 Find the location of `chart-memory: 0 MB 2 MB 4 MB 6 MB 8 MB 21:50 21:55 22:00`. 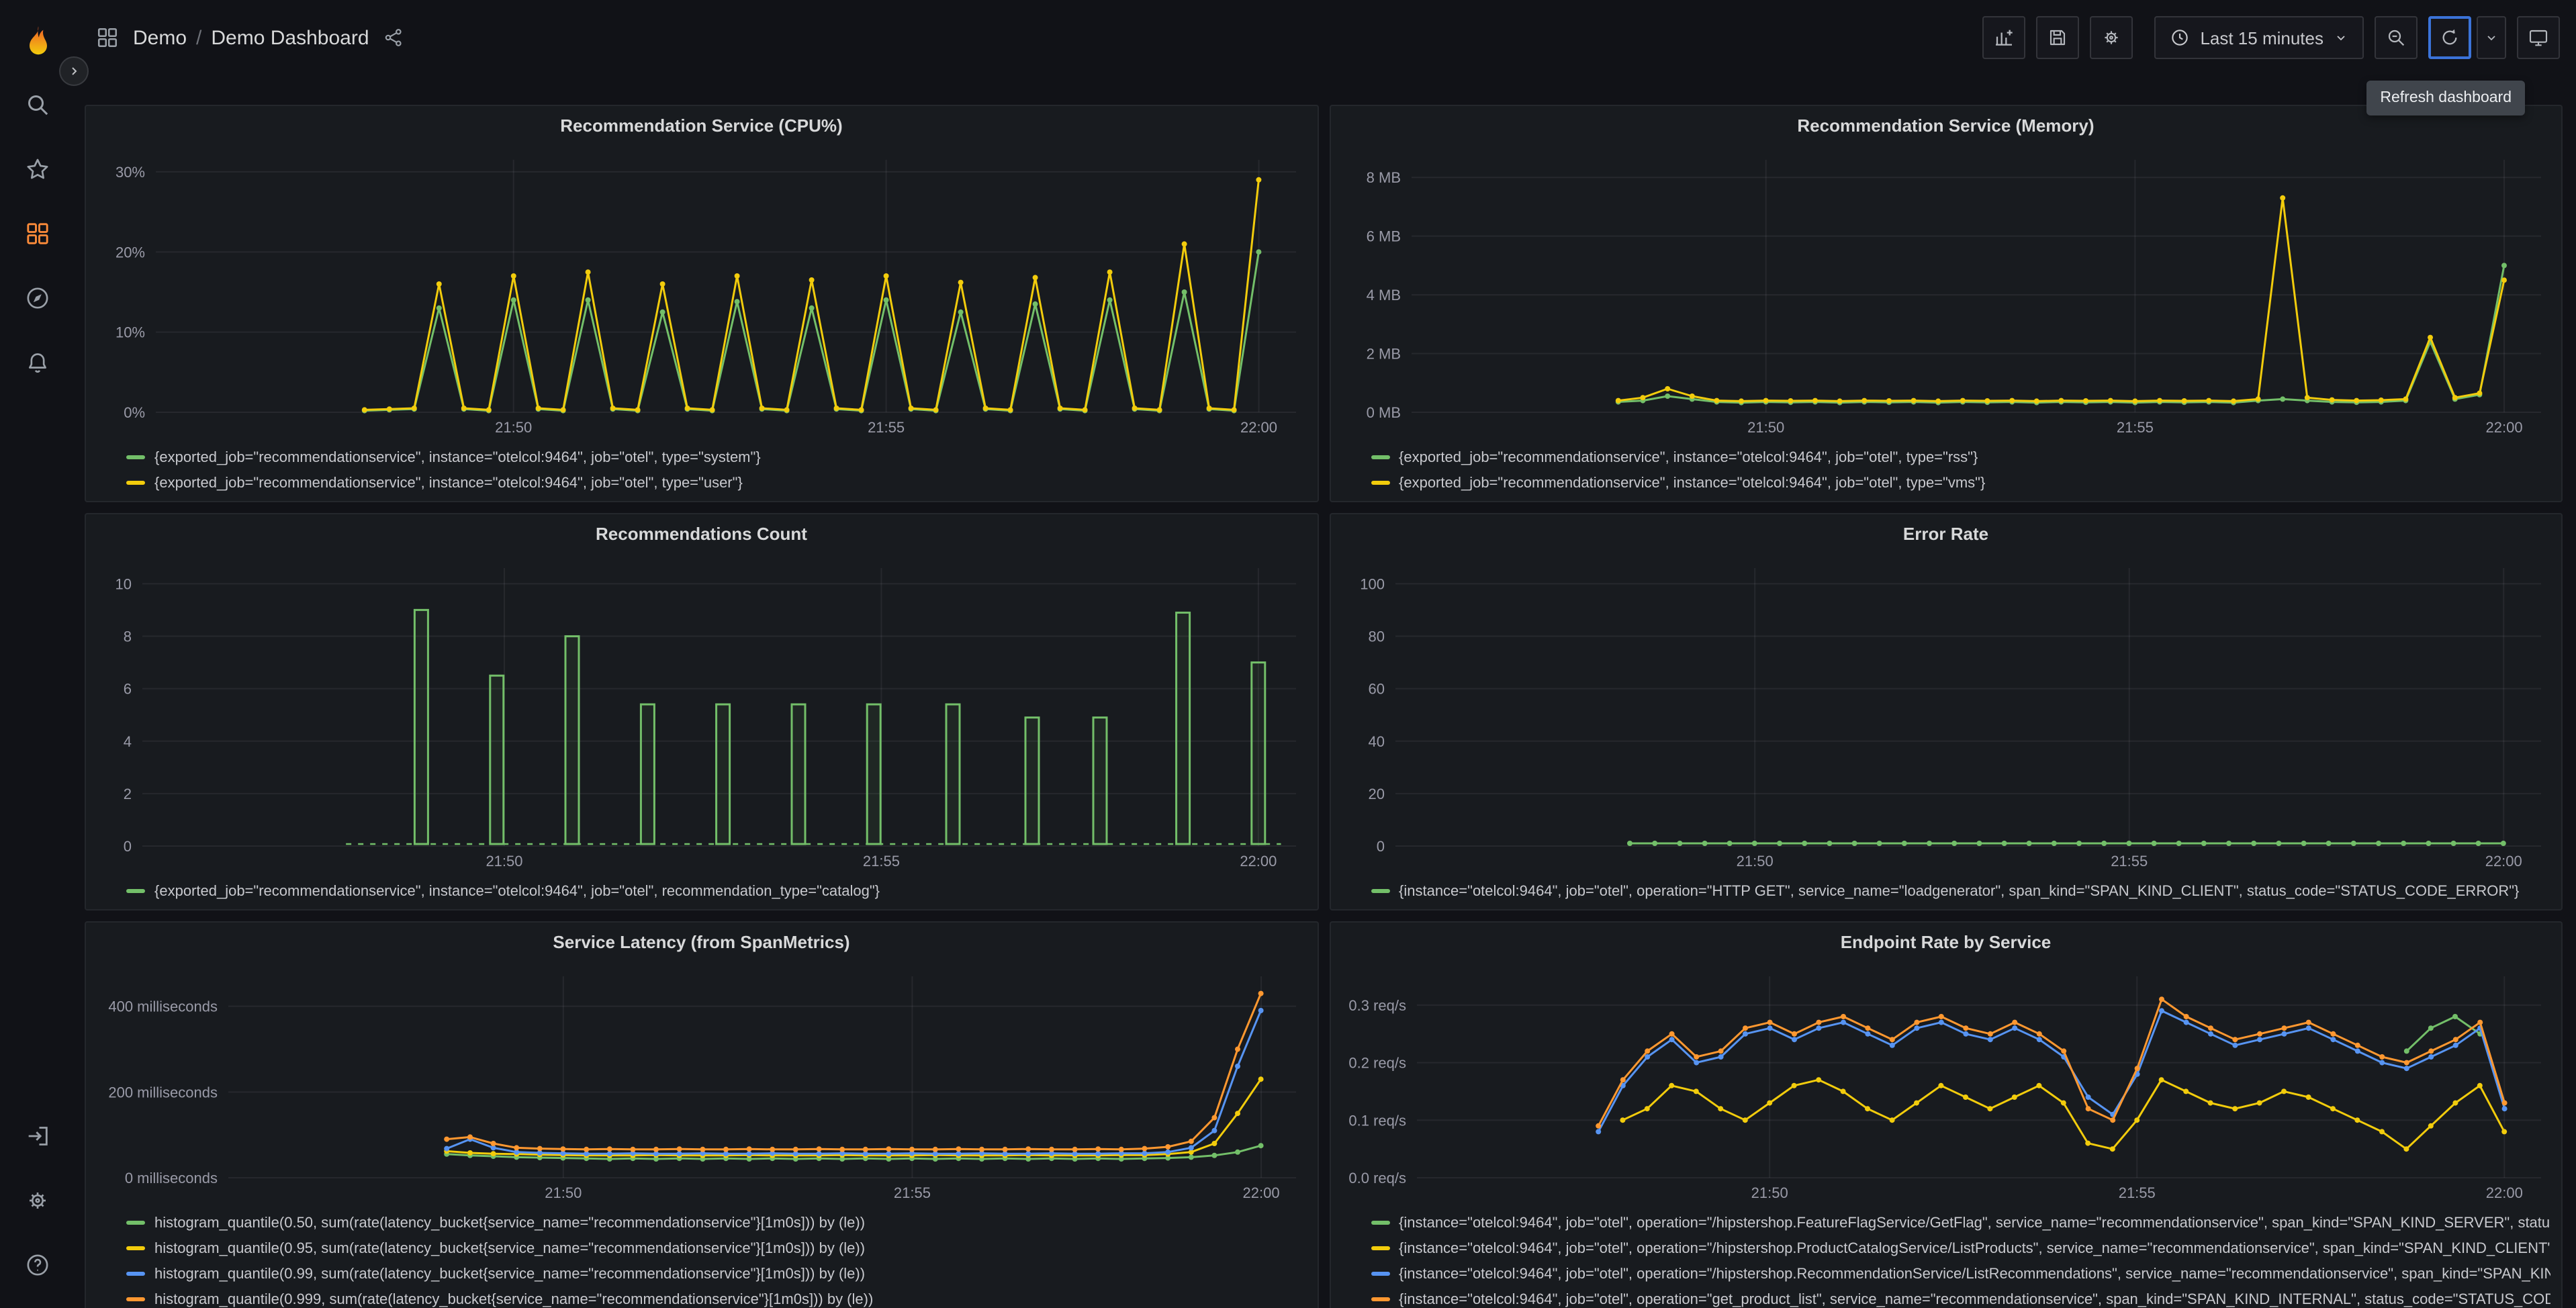

chart-memory: 0 MB 2 MB 4 MB 6 MB 8 MB 21:50 21:55 22:00 is located at coordinates (1945, 294).